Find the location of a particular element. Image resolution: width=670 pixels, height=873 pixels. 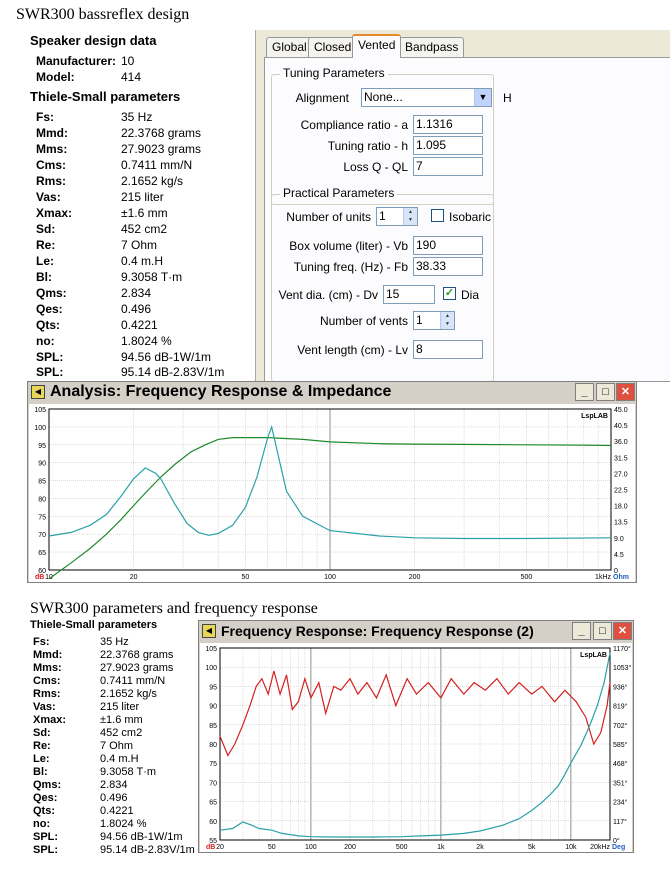

y-tick-label: 60 is located at coordinates (213, 822).